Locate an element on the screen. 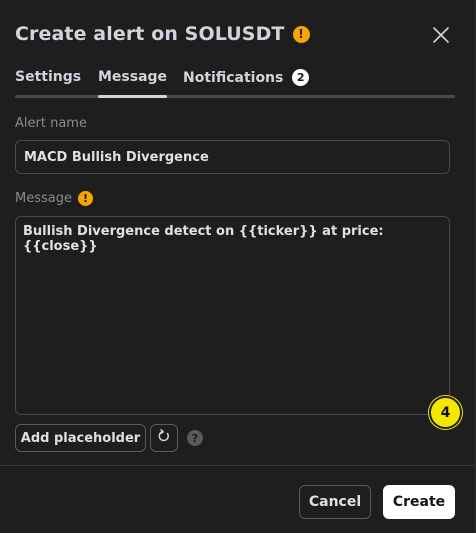  alert-name-label: Alert name is located at coordinates (51, 123).